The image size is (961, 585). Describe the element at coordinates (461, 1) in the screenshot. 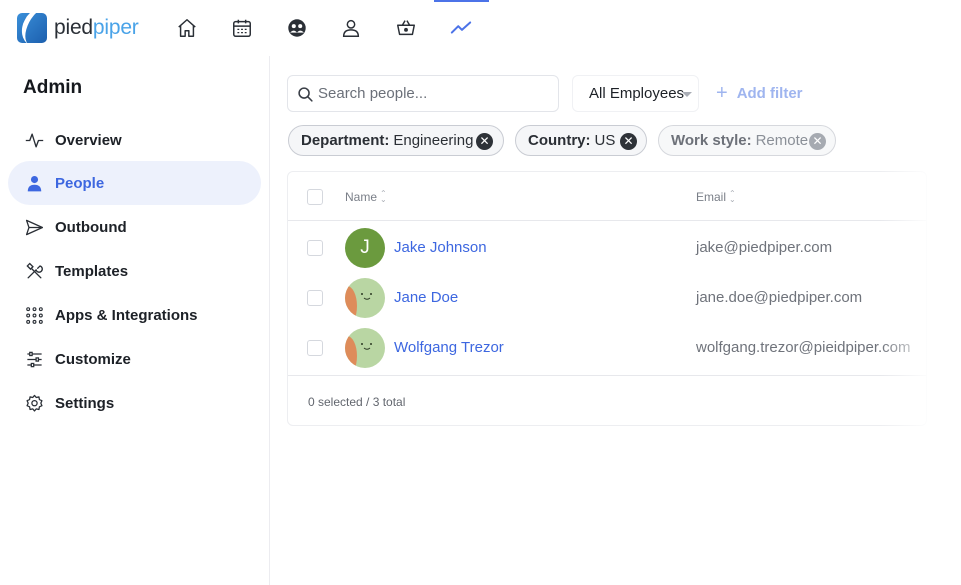

I see `active-tab-indicator` at that location.